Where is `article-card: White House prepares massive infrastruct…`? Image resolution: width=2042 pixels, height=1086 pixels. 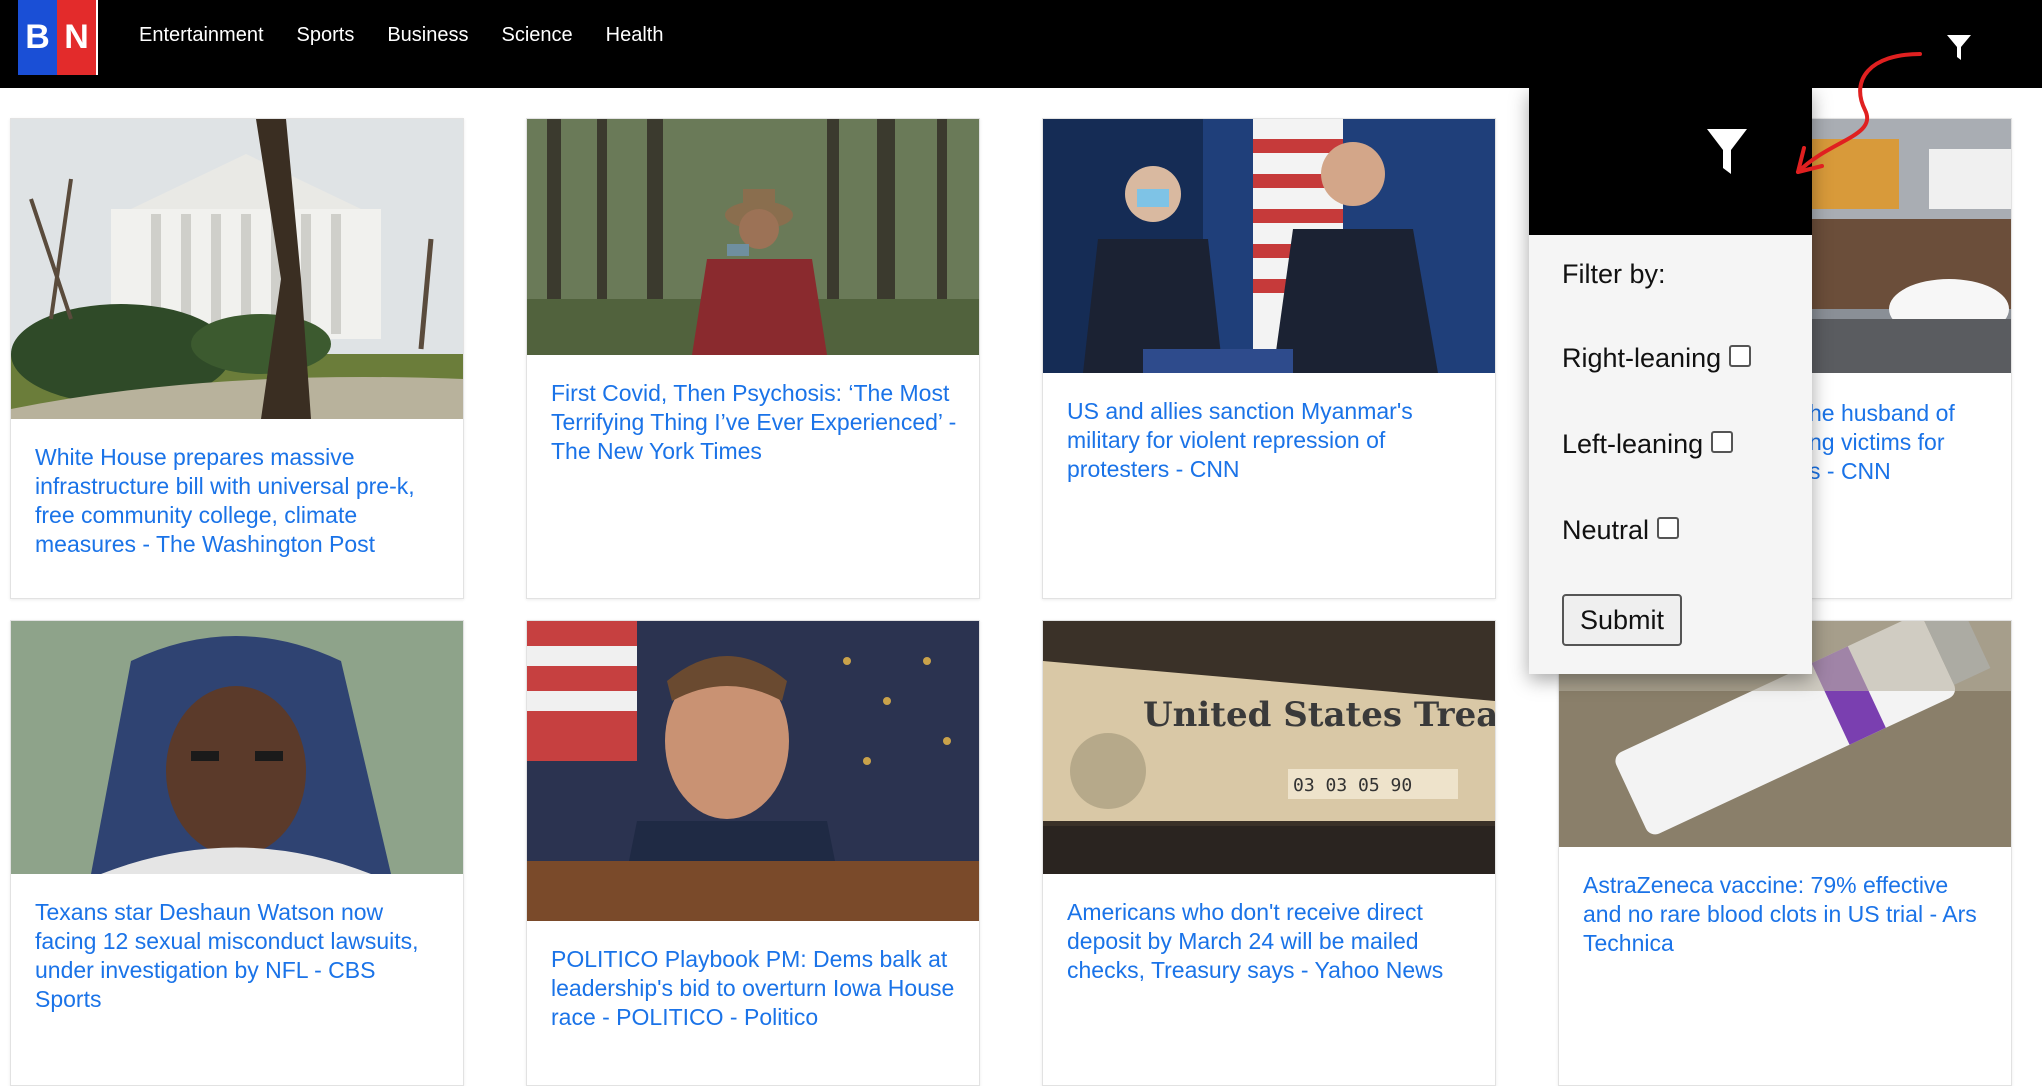 article-card: White House prepares massive infrastruct… is located at coordinates (237, 358).